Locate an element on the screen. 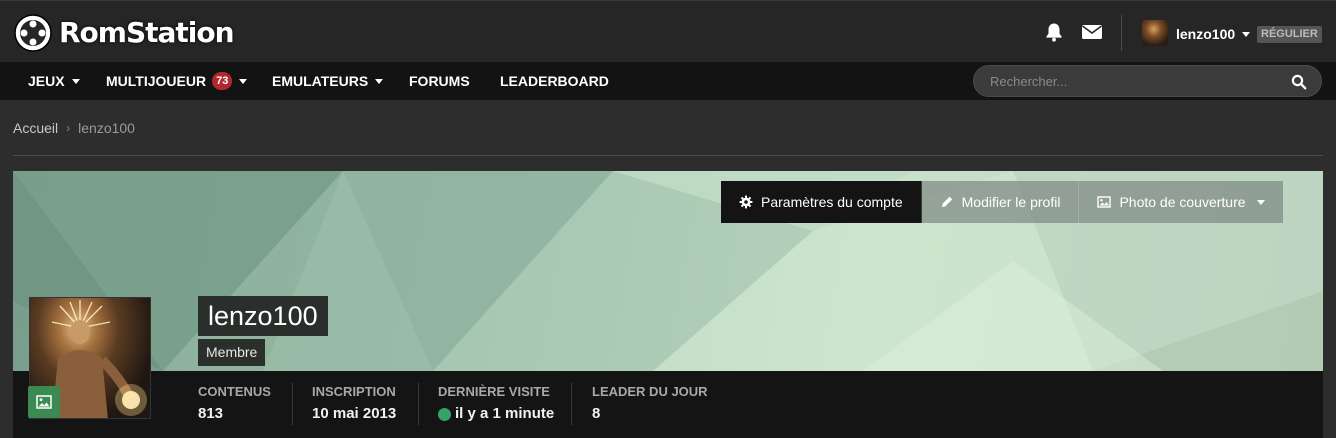  envelope-icon is located at coordinates (1092, 32).